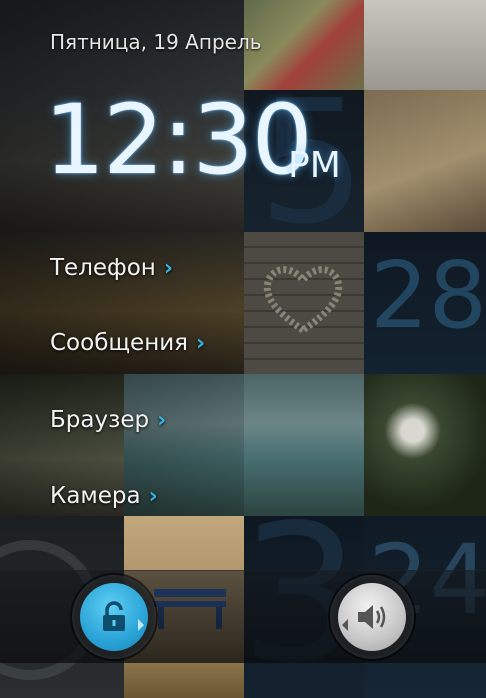 The image size is (486, 698). What do you see at coordinates (425, 161) in the screenshot?
I see `wallpaper-tile-glass` at bounding box center [425, 161].